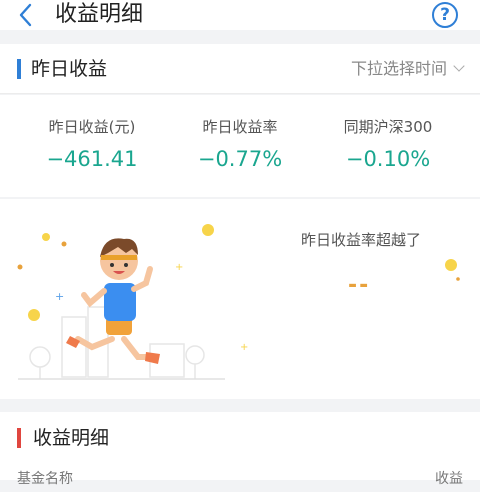  What do you see at coordinates (445, 15) in the screenshot?
I see `question-circle-icon: ?` at bounding box center [445, 15].